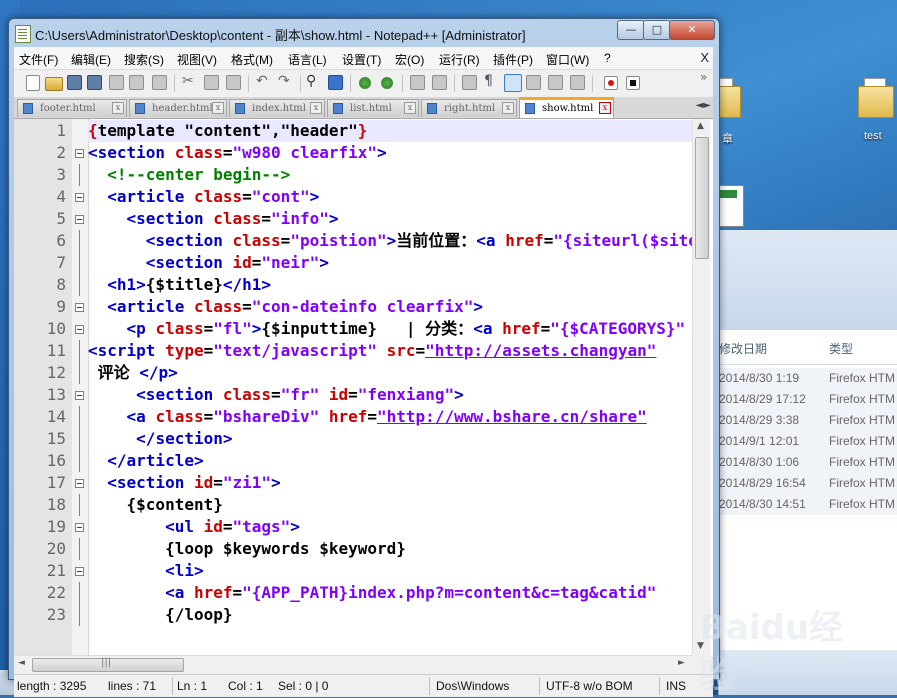  Describe the element at coordinates (727, 138) in the screenshot. I see `desktop-icon-label-partial: 章` at that location.